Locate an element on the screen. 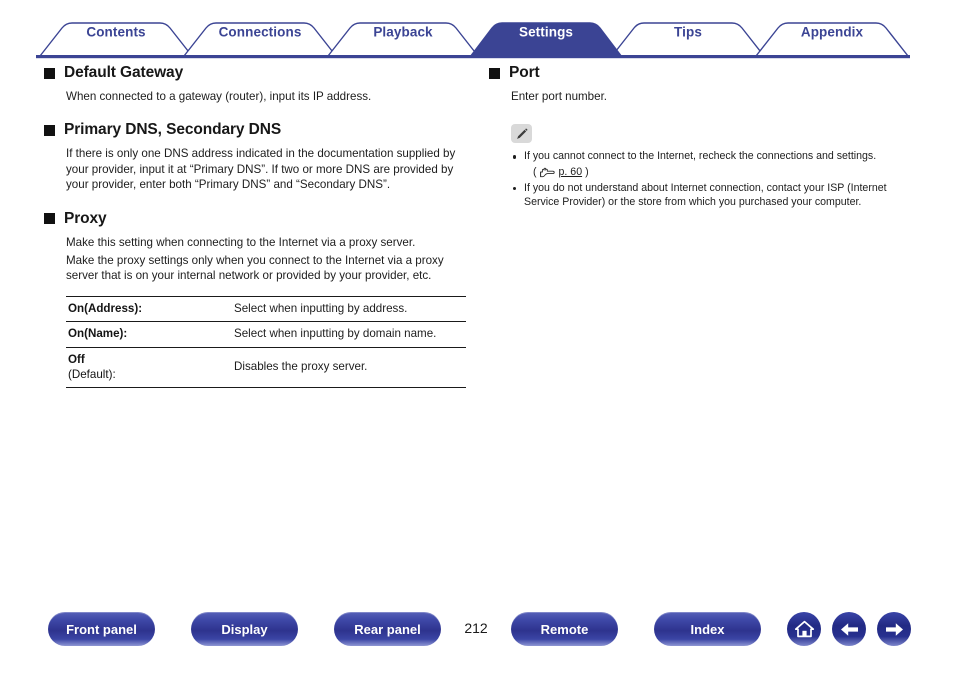 This screenshot has width=954, height=673. reference-paren-open: ( is located at coordinates (535, 172).